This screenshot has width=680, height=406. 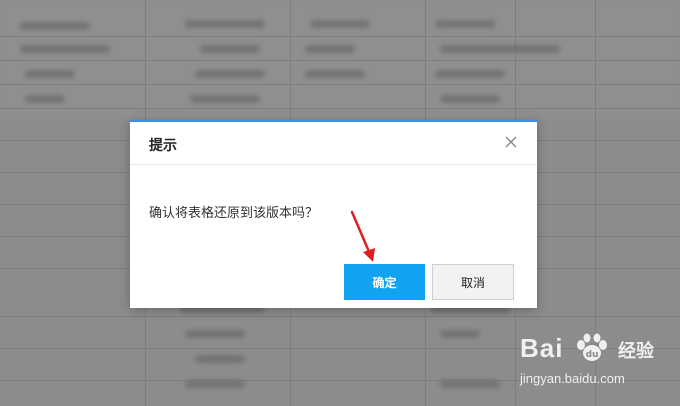 I want to click on close-icon, so click(x=511, y=142).